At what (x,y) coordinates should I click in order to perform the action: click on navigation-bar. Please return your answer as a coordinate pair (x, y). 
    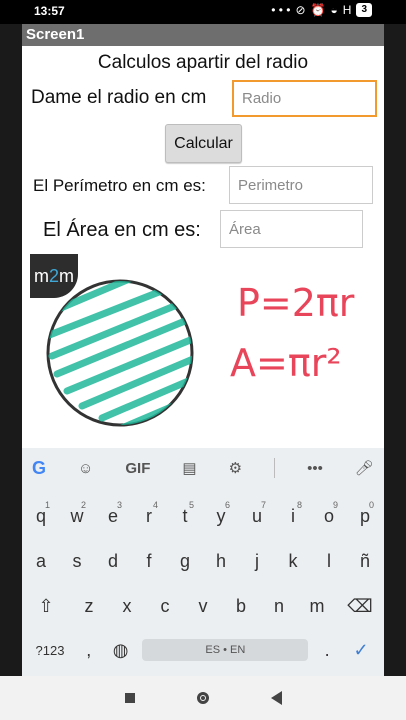
    Looking at the image, I should click on (203, 698).